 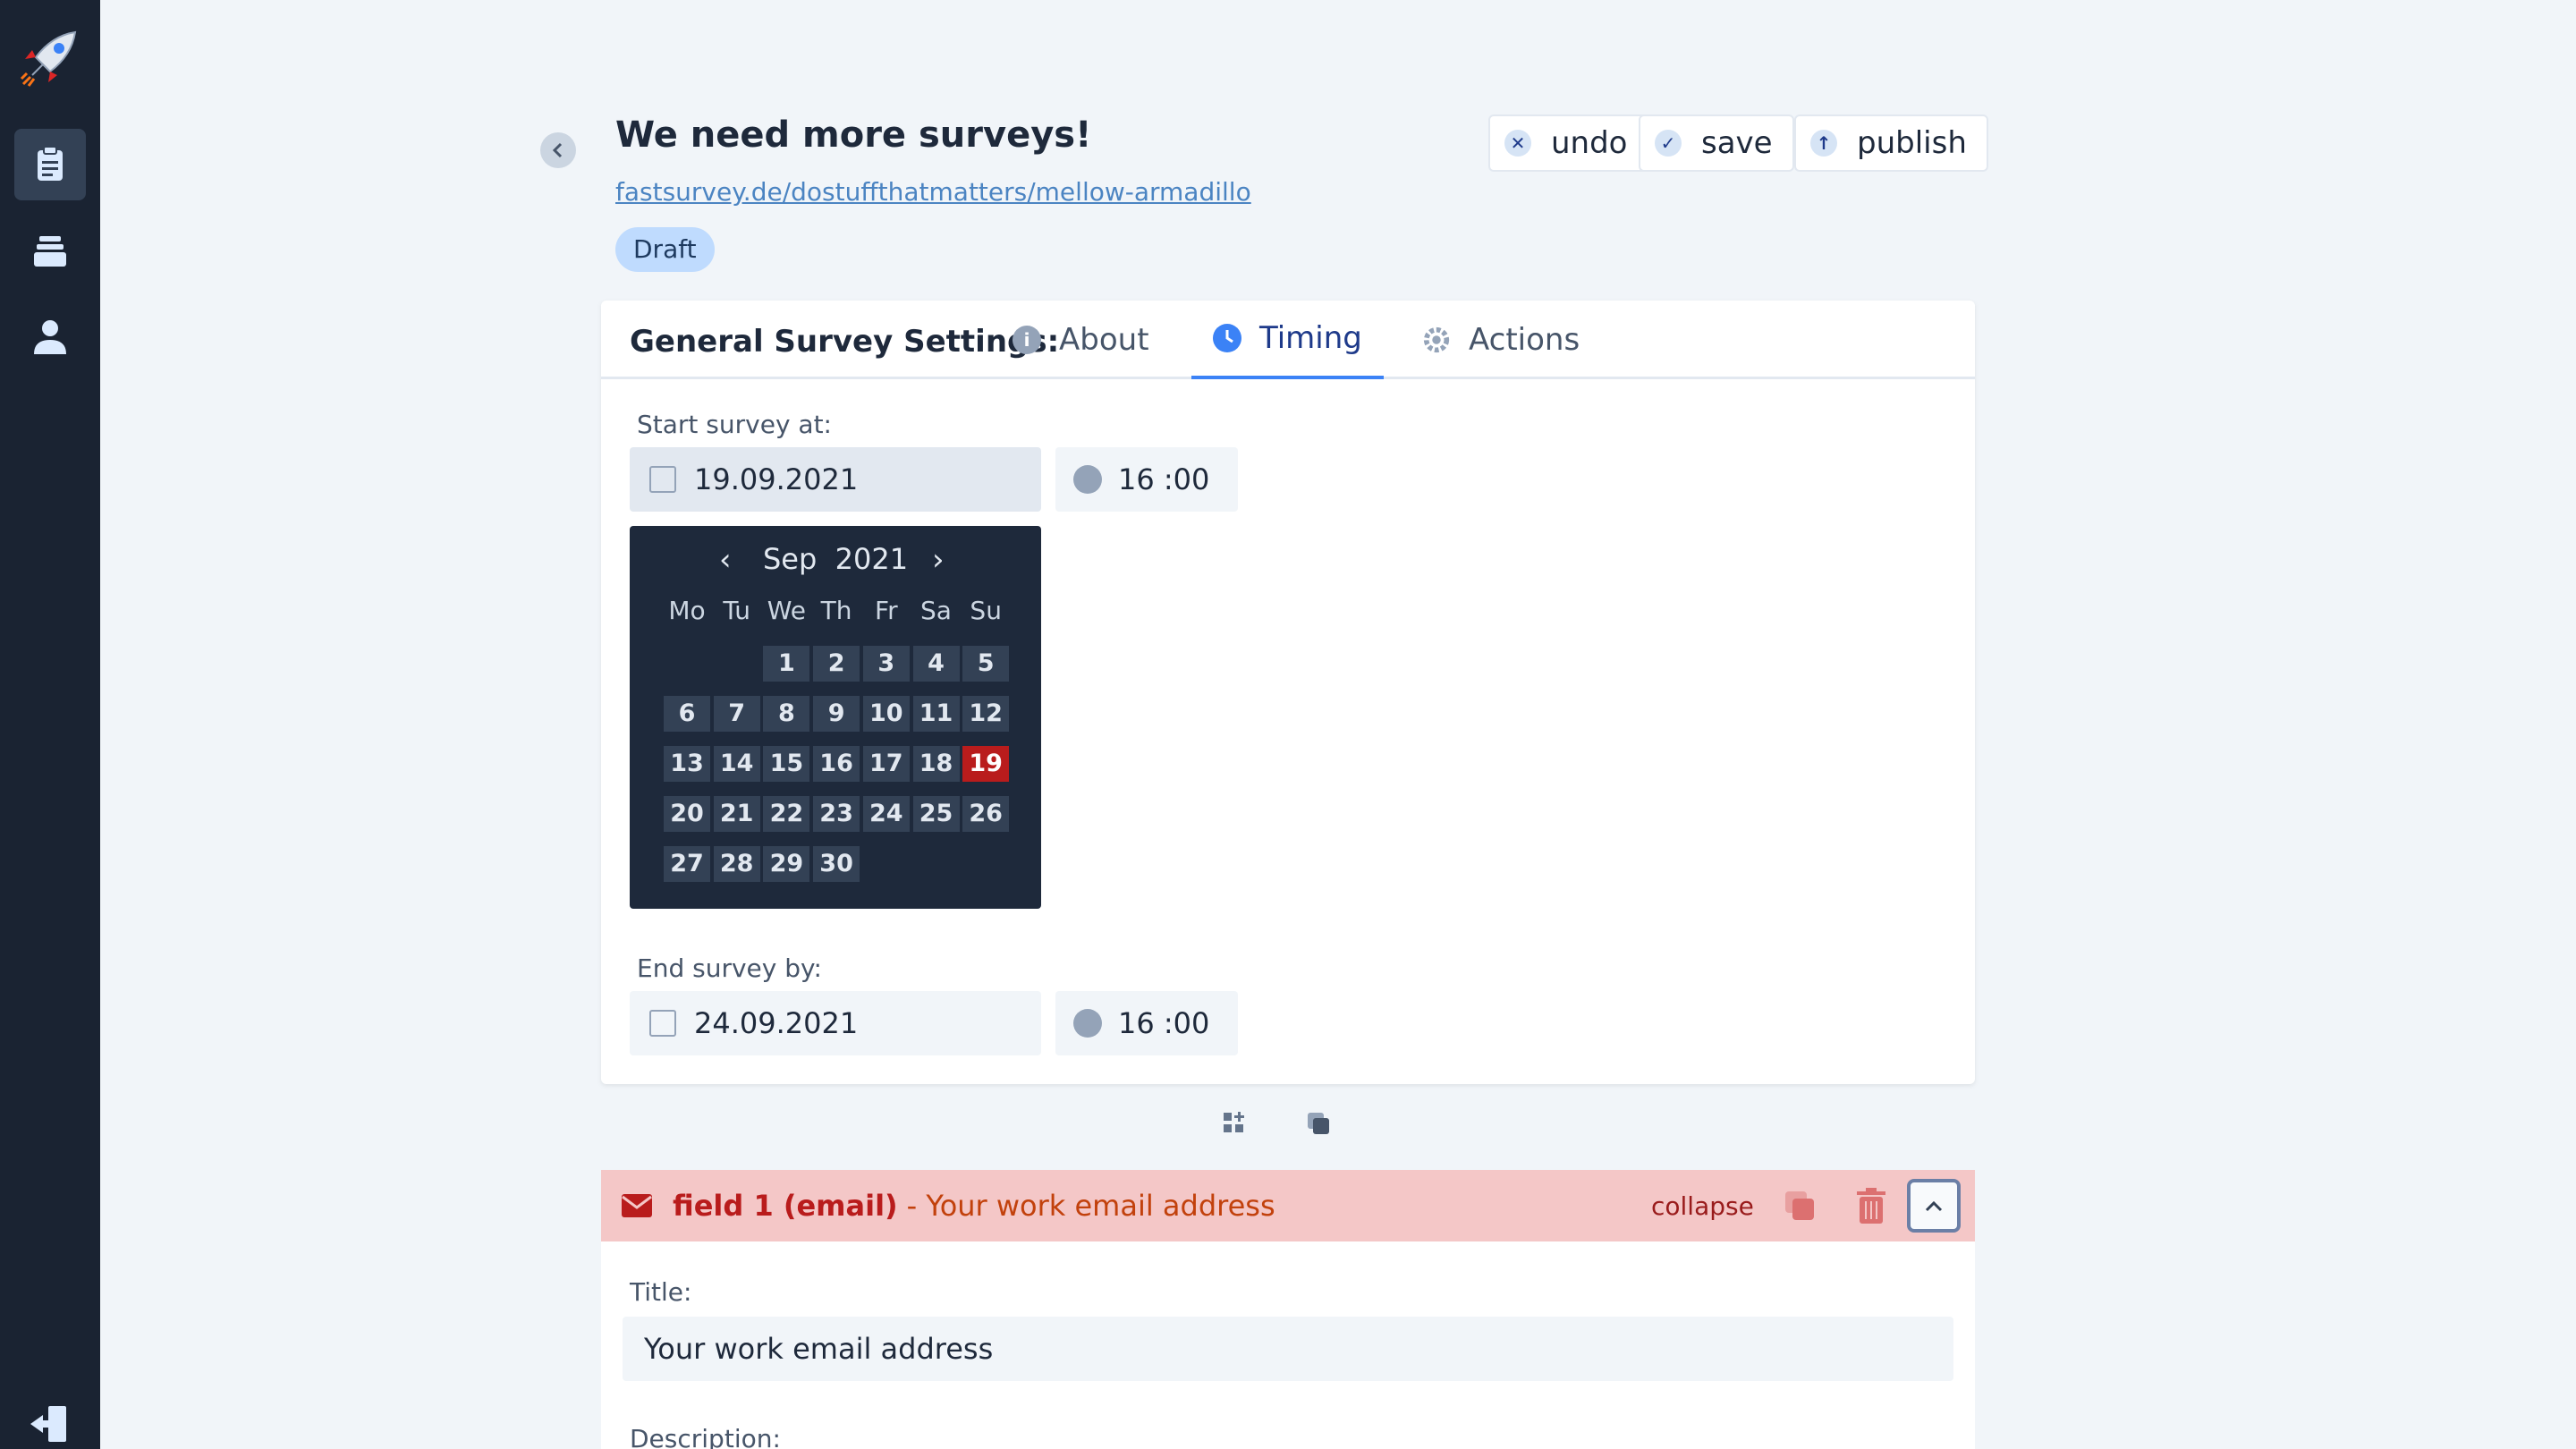 I want to click on add-field-icon, so click(x=1234, y=1123).